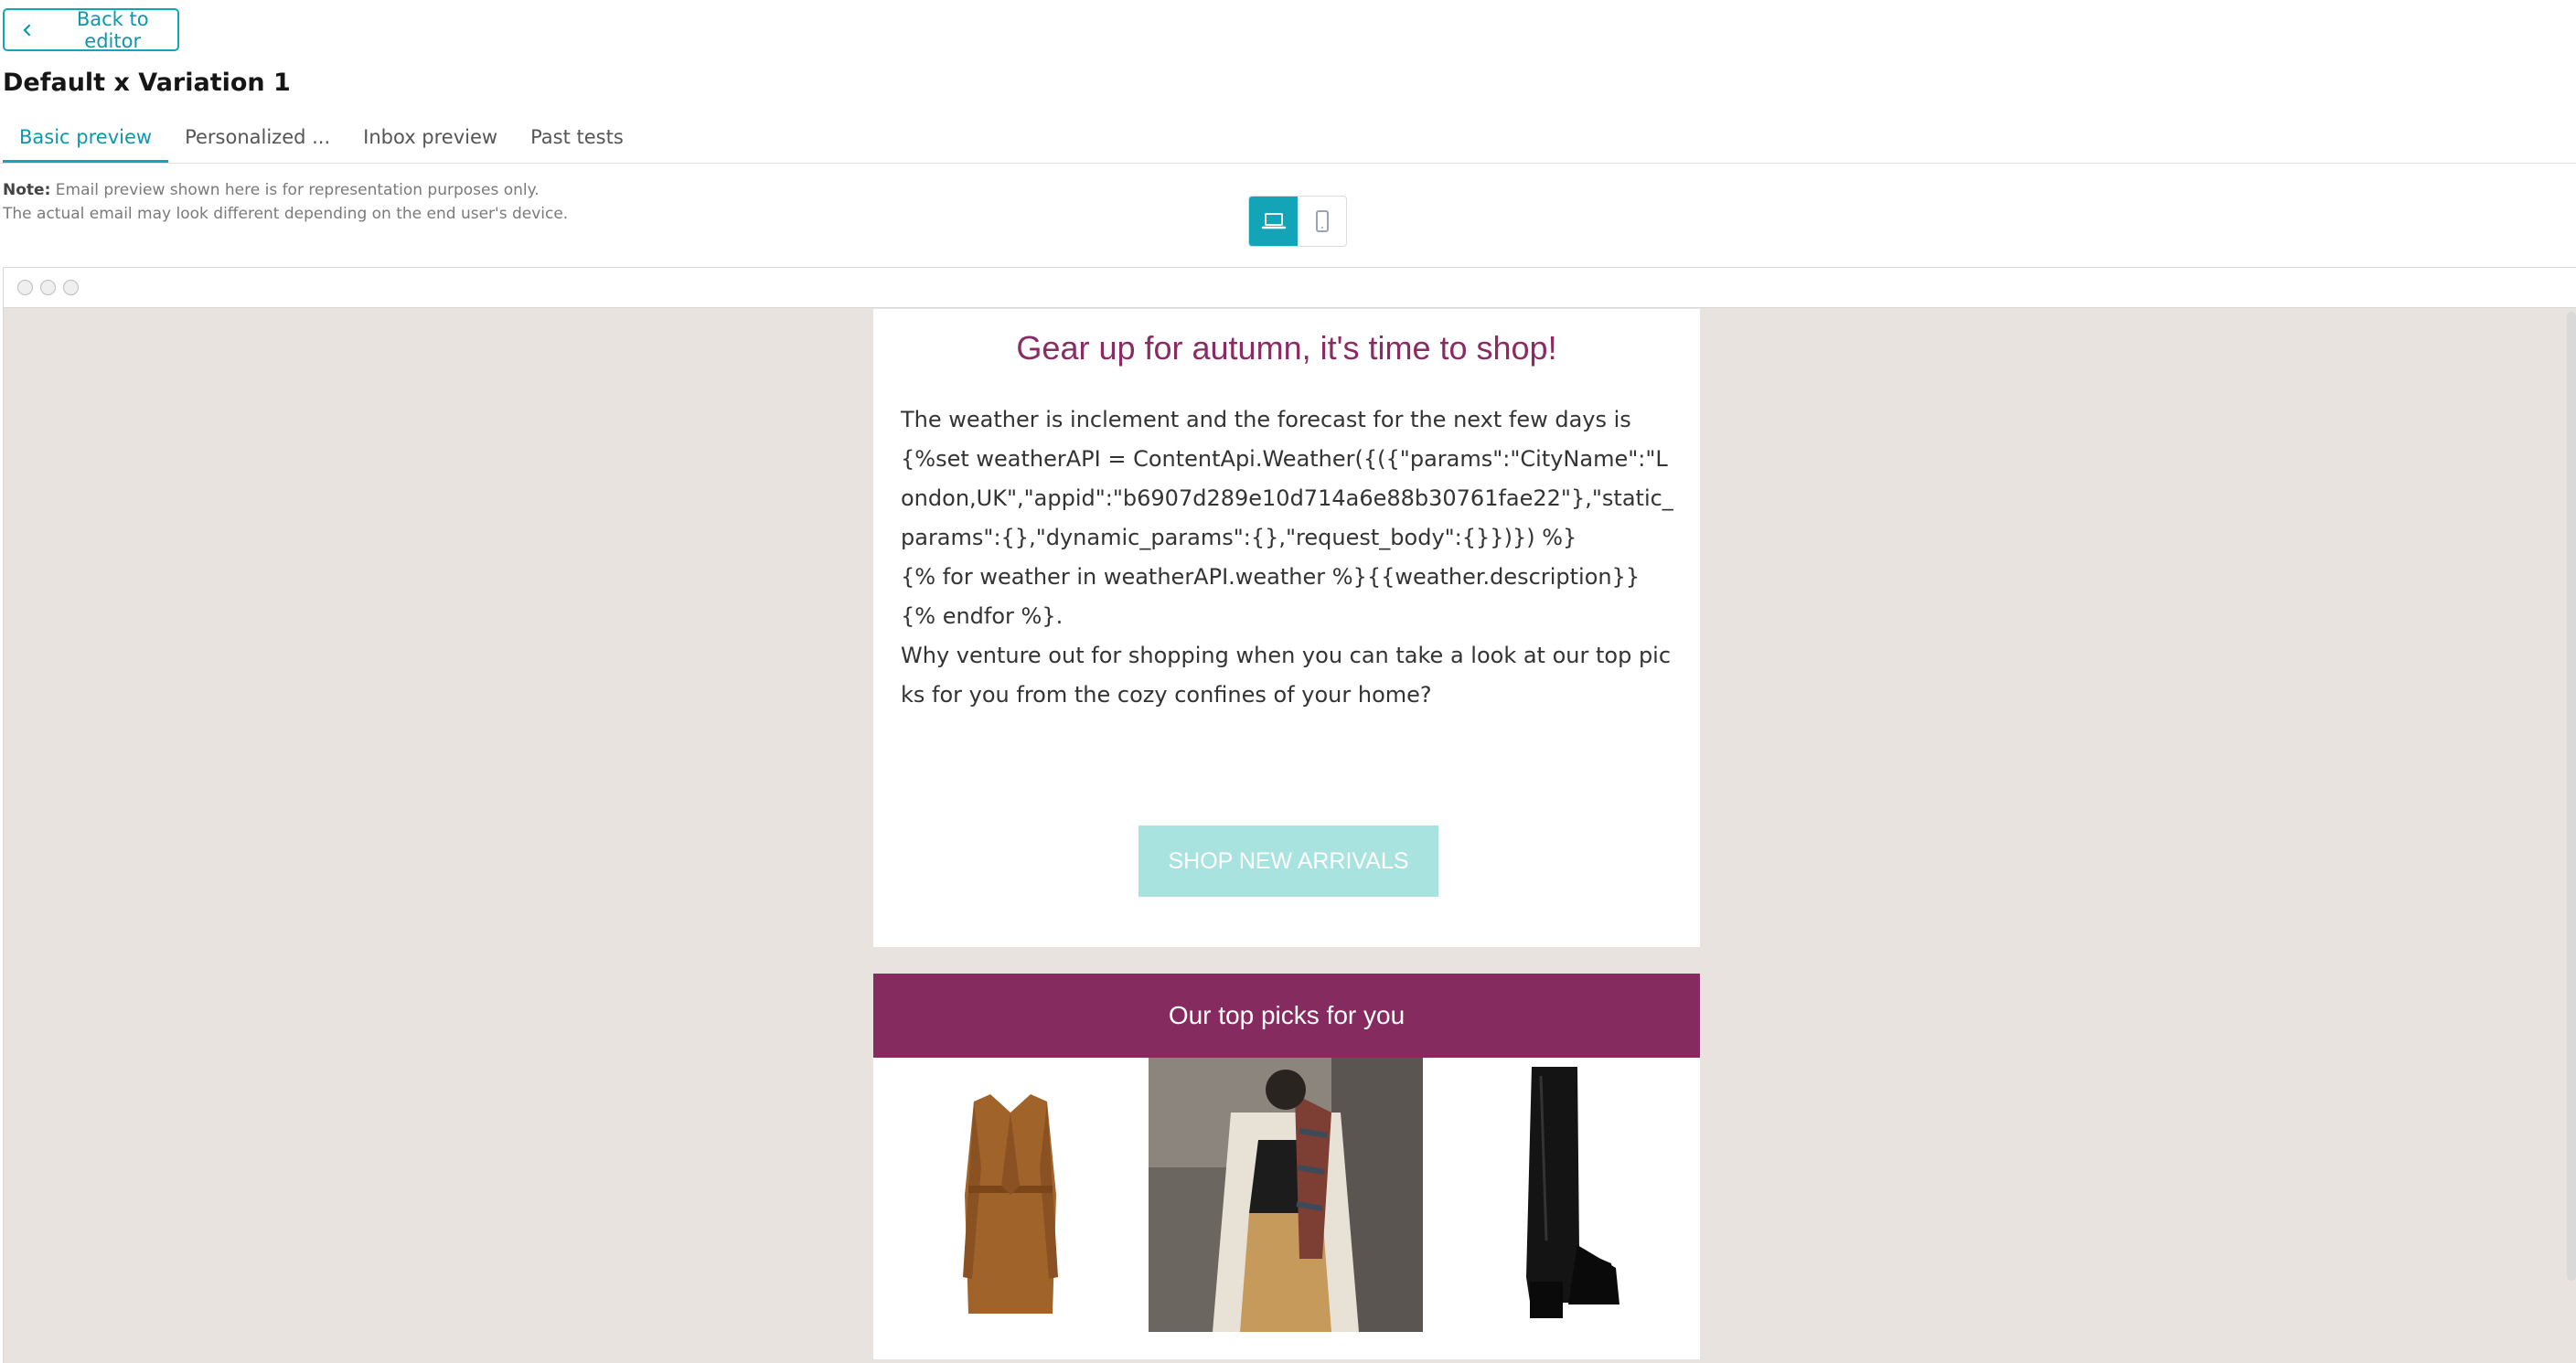 The image size is (2576, 1363). What do you see at coordinates (1288, 164) in the screenshot?
I see `tab-divider` at bounding box center [1288, 164].